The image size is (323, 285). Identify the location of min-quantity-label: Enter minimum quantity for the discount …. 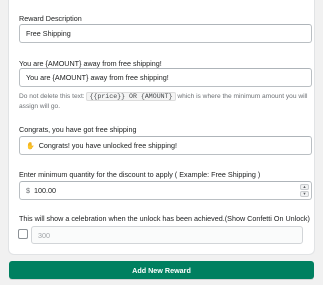
(140, 174).